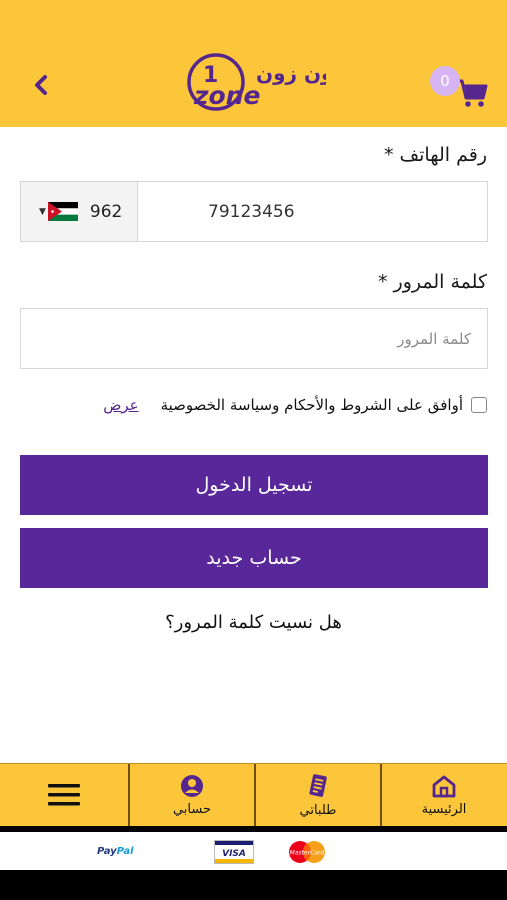 The height and width of the screenshot is (900, 507). I want to click on one-zone-logo: 1 zone ون زون, so click(259, 82).